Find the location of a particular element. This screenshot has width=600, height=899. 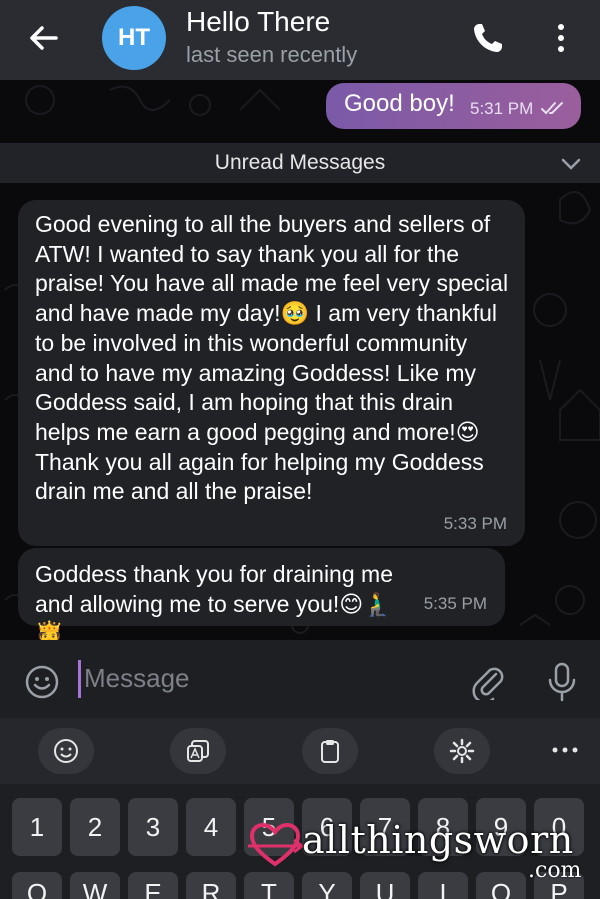

message-input is located at coordinates (264, 678).